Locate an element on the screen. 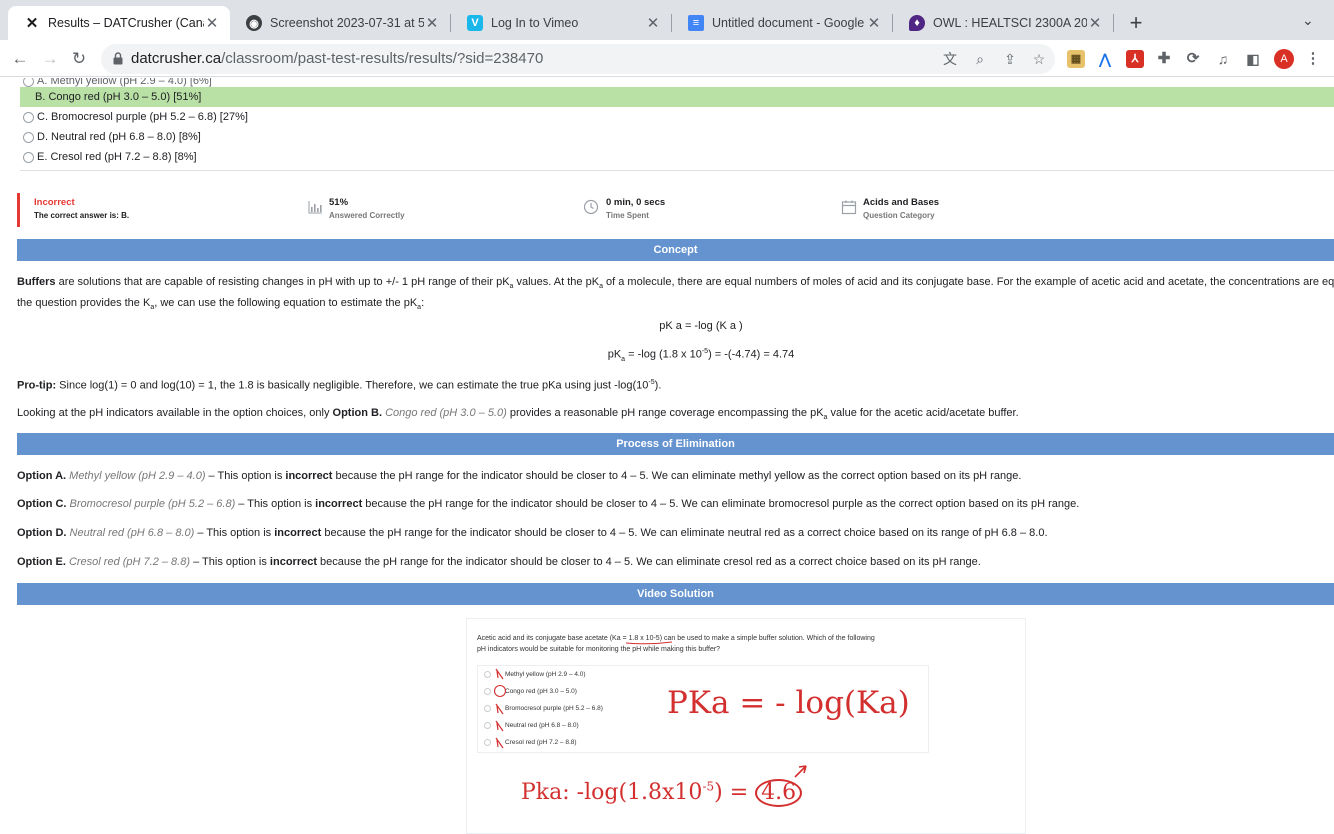  video-option-label: Cresol red (pH 7.2 – 8.8) is located at coordinates (541, 742).